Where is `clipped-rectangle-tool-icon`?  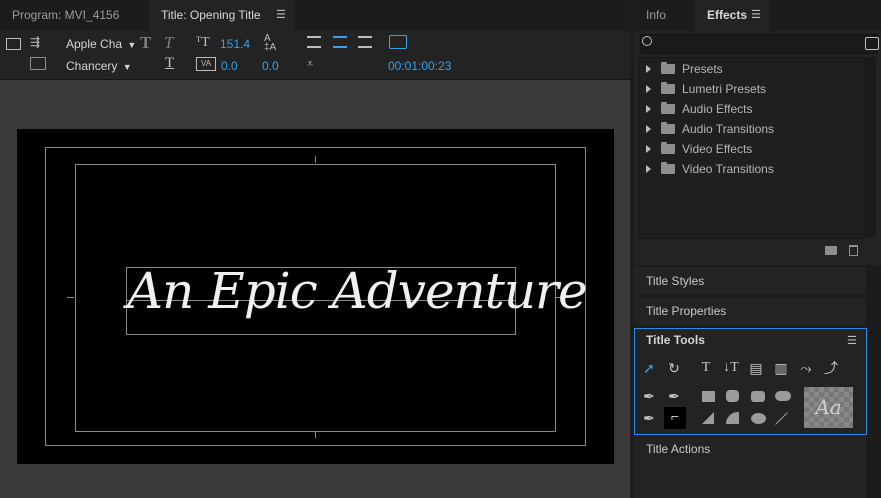
clipped-rectangle-tool-icon is located at coordinates (732, 396).